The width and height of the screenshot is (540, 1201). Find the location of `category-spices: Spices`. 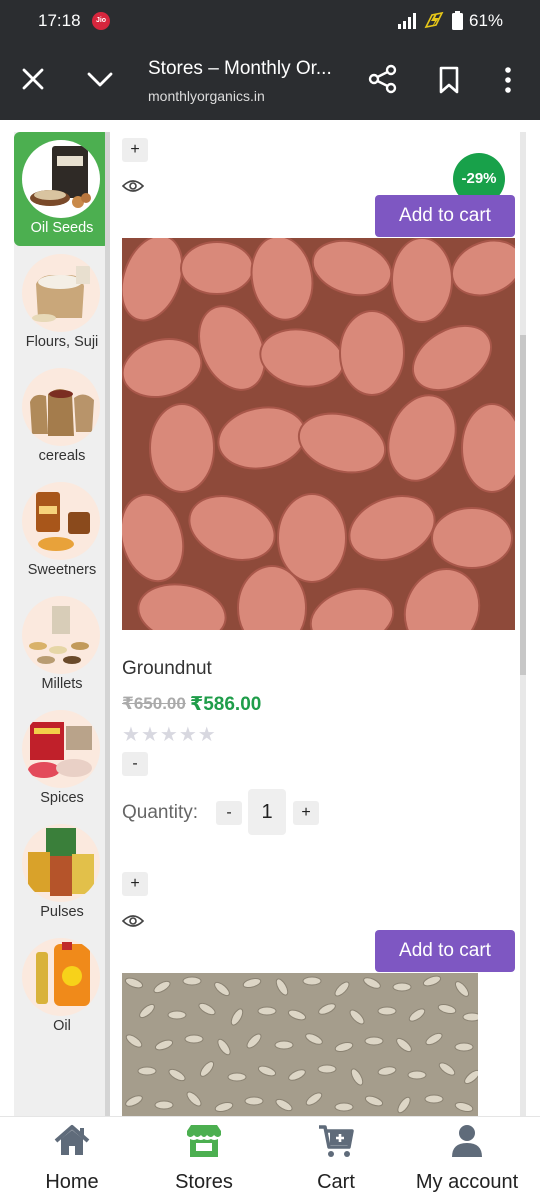

category-spices: Spices is located at coordinates (59, 759).